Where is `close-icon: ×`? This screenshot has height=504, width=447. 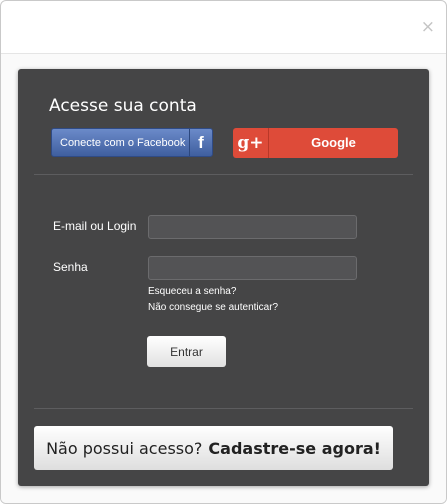 close-icon: × is located at coordinates (428, 27).